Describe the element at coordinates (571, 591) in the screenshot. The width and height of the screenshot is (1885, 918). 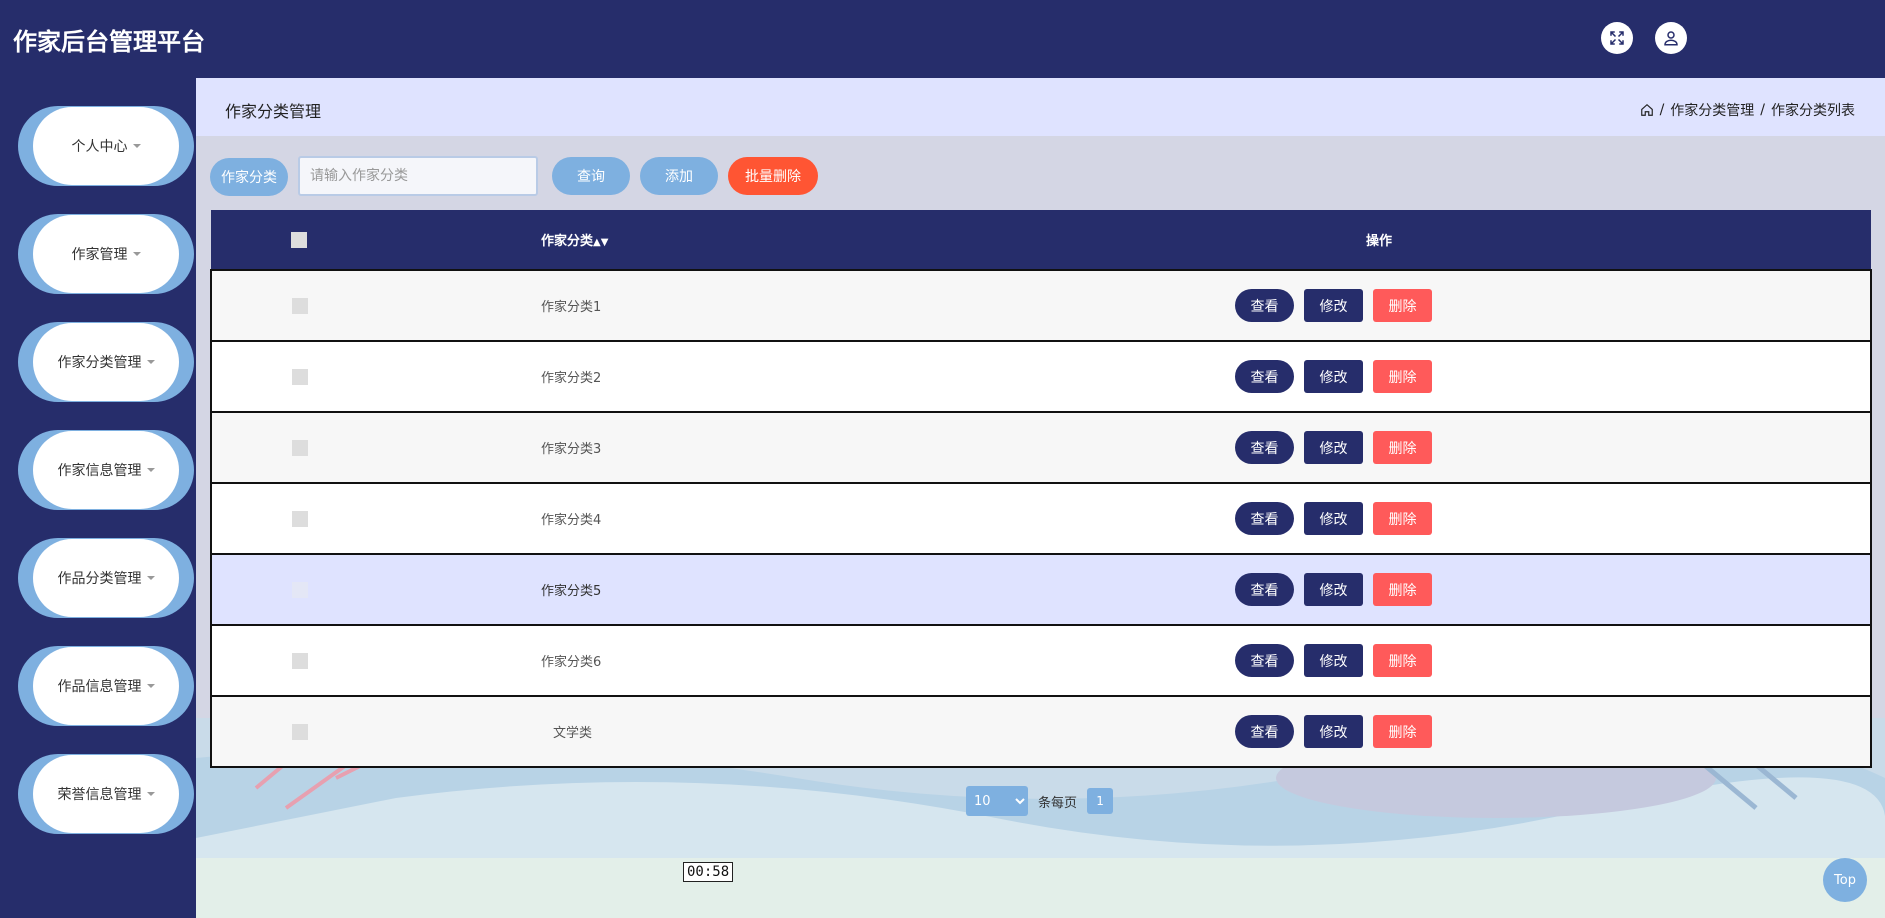
I see `row-name: 作家分类5` at that location.